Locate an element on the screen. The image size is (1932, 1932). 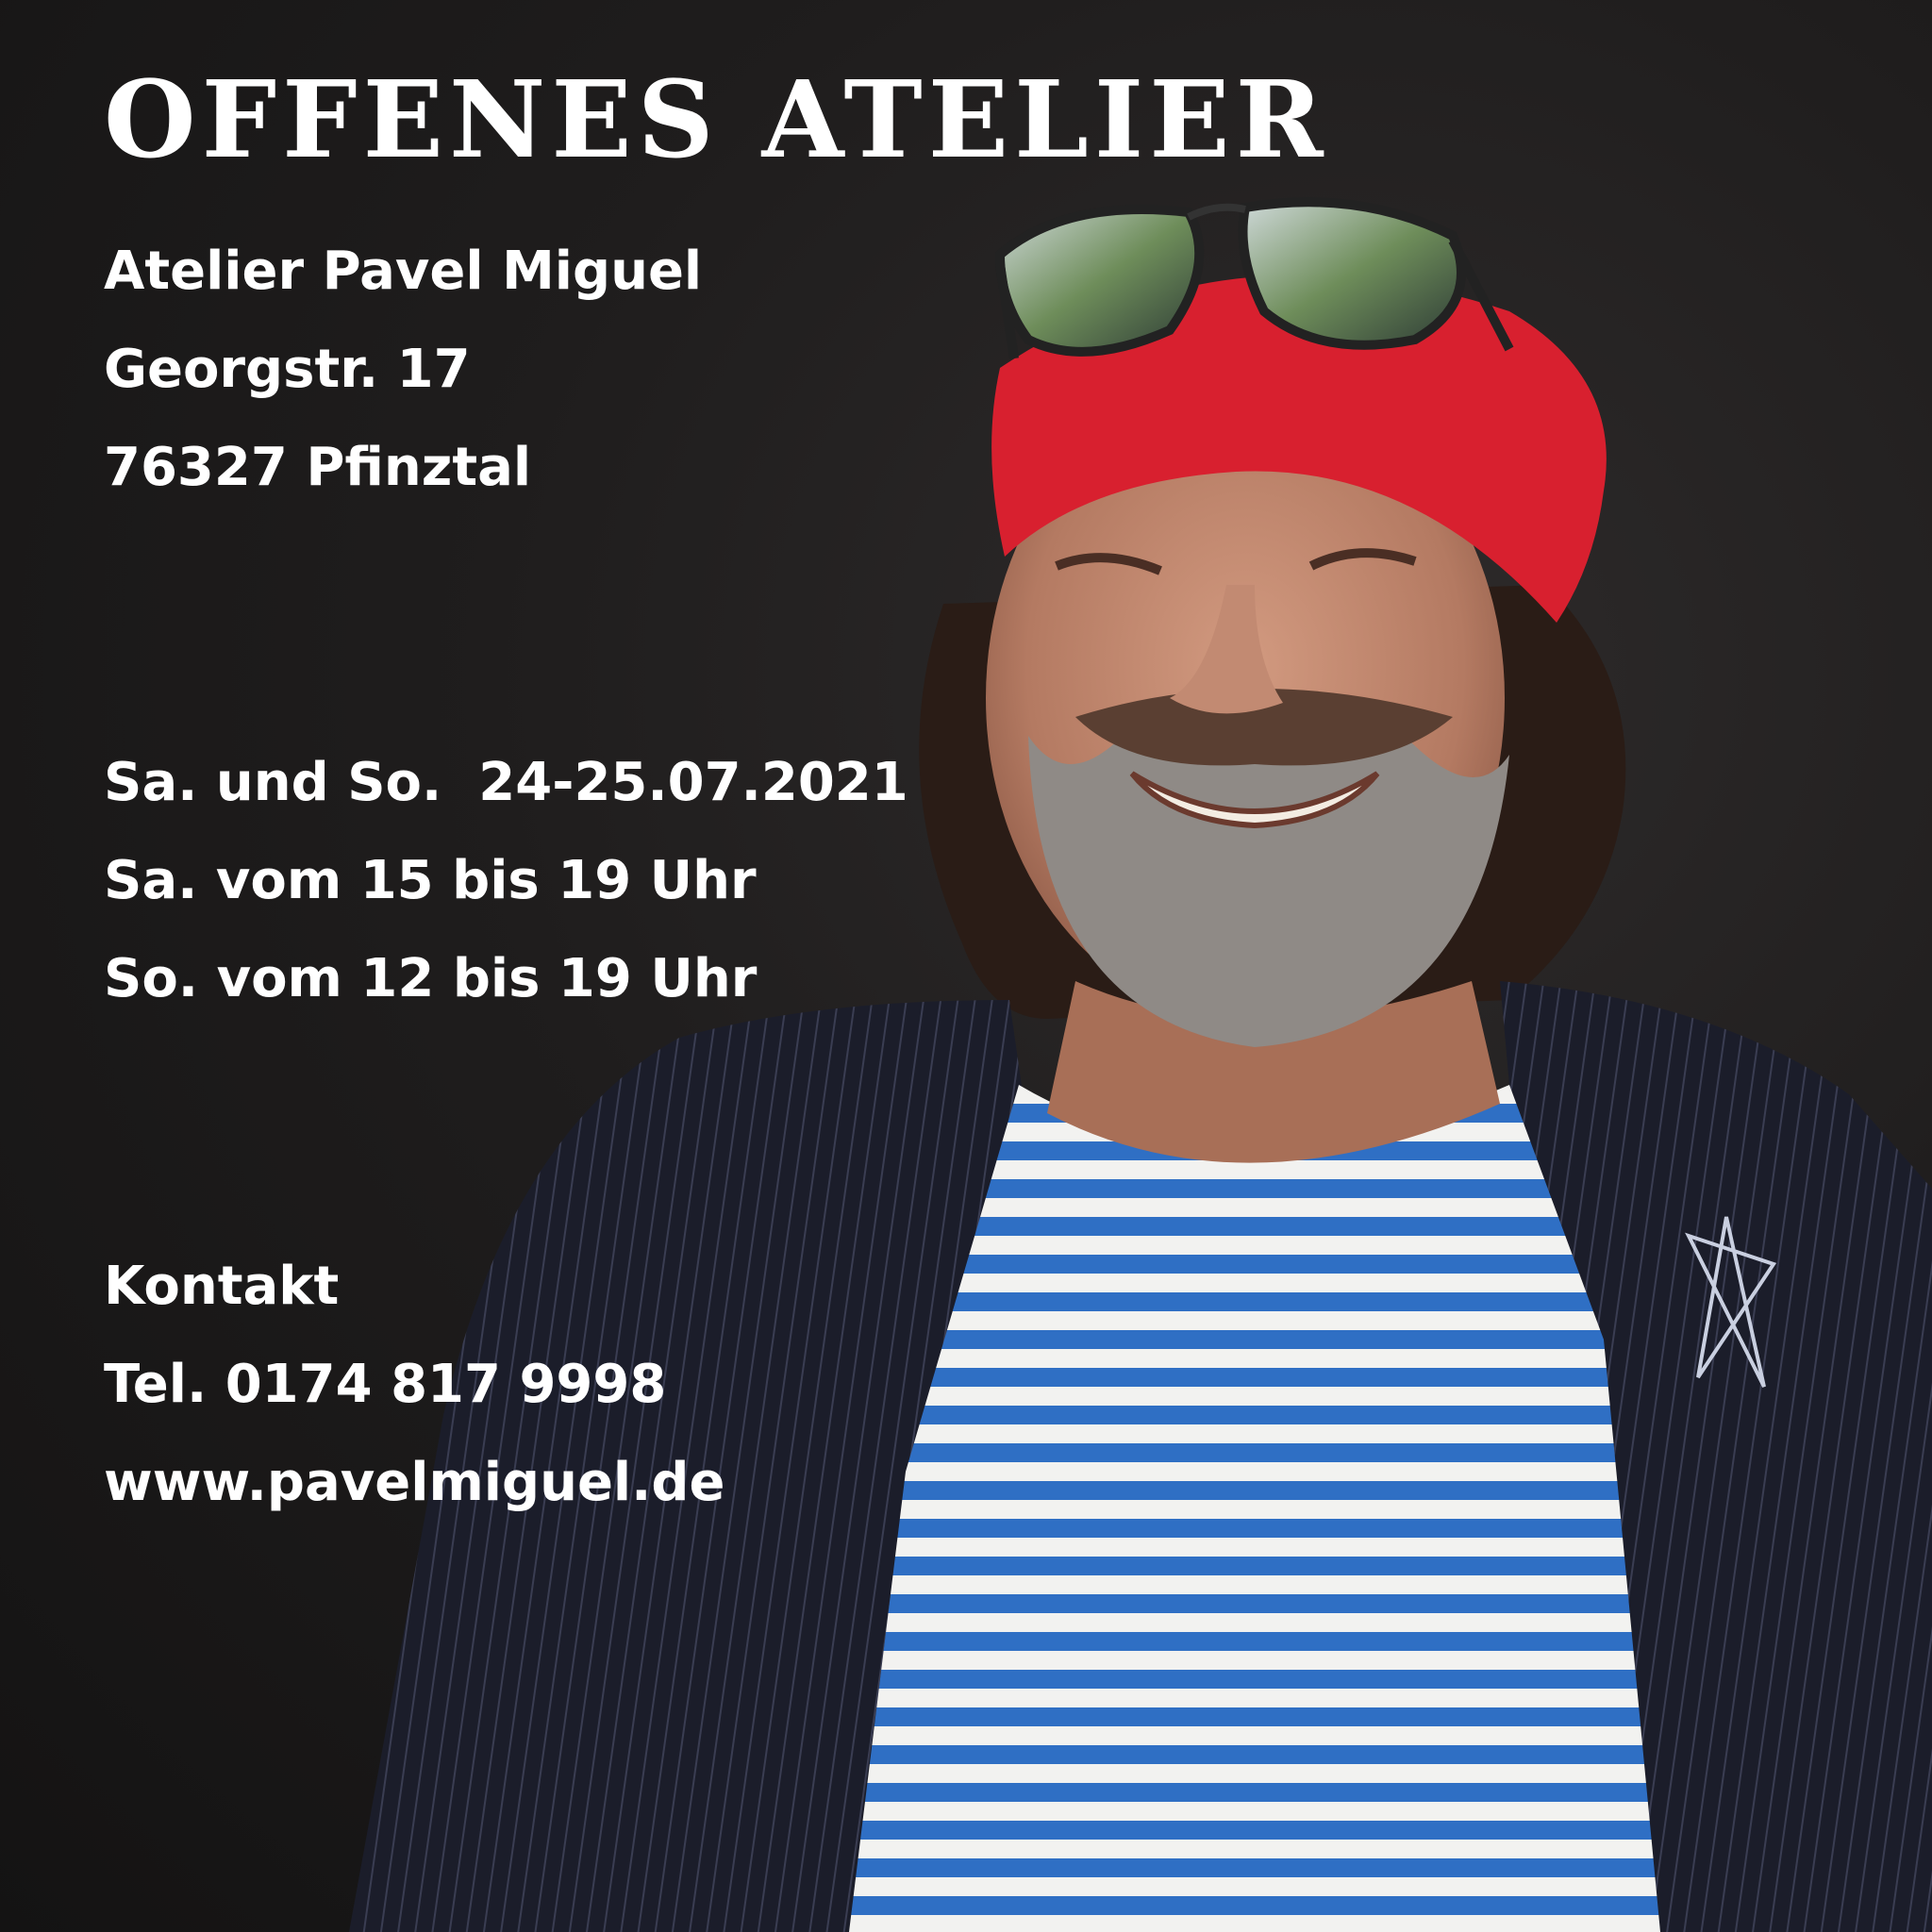
street-address: Georgstr. 17 is located at coordinates (287, 369).